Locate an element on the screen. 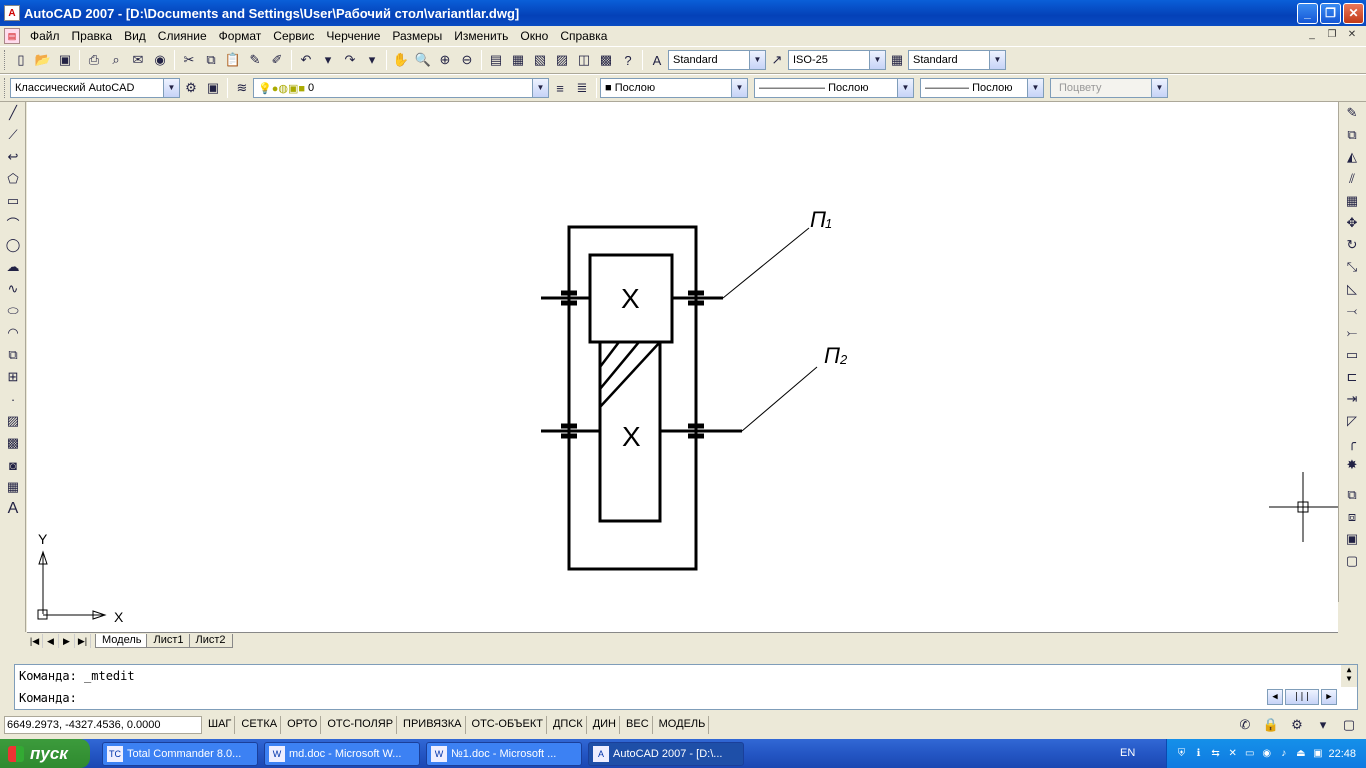 This screenshot has height=768, width=1366. text-style-select: Standard ▼ is located at coordinates (717, 60).